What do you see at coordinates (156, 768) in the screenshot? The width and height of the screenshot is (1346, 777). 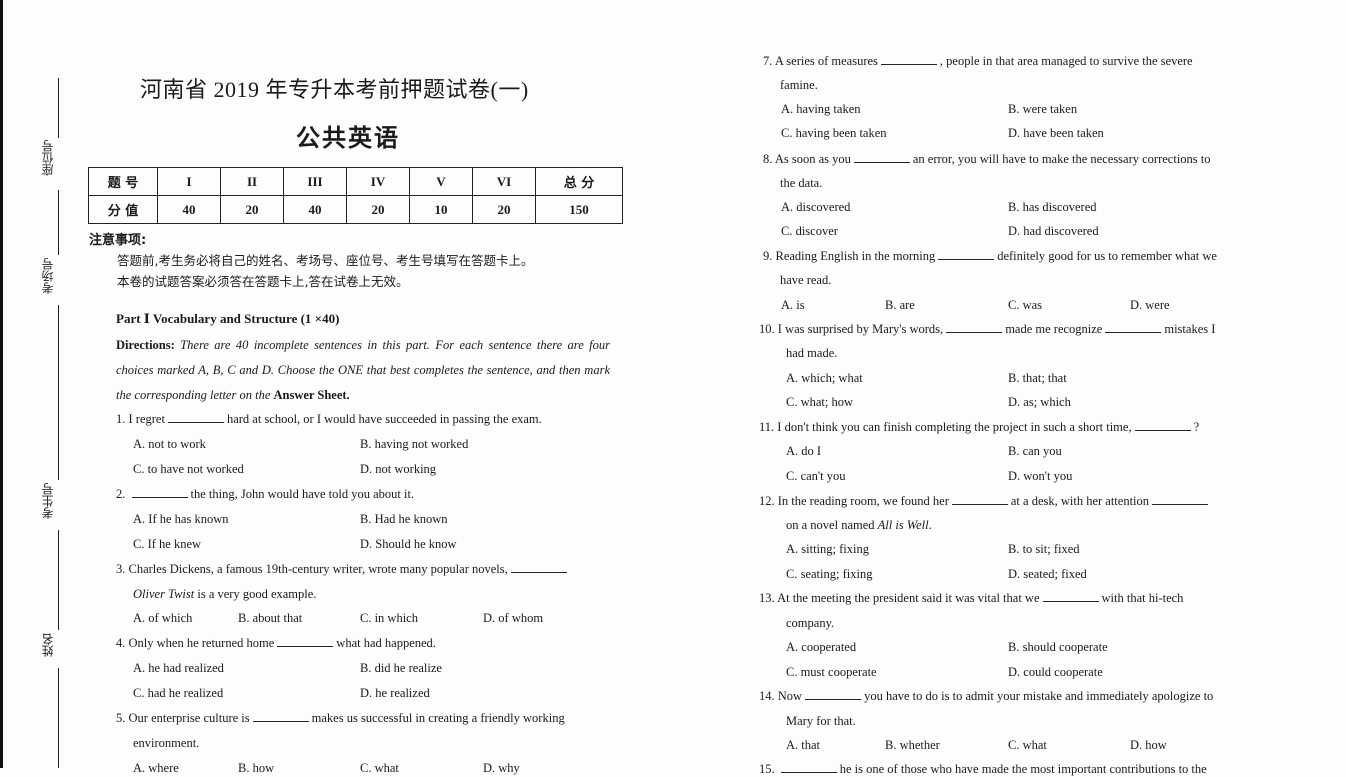 I see `answer-option: A. where` at bounding box center [156, 768].